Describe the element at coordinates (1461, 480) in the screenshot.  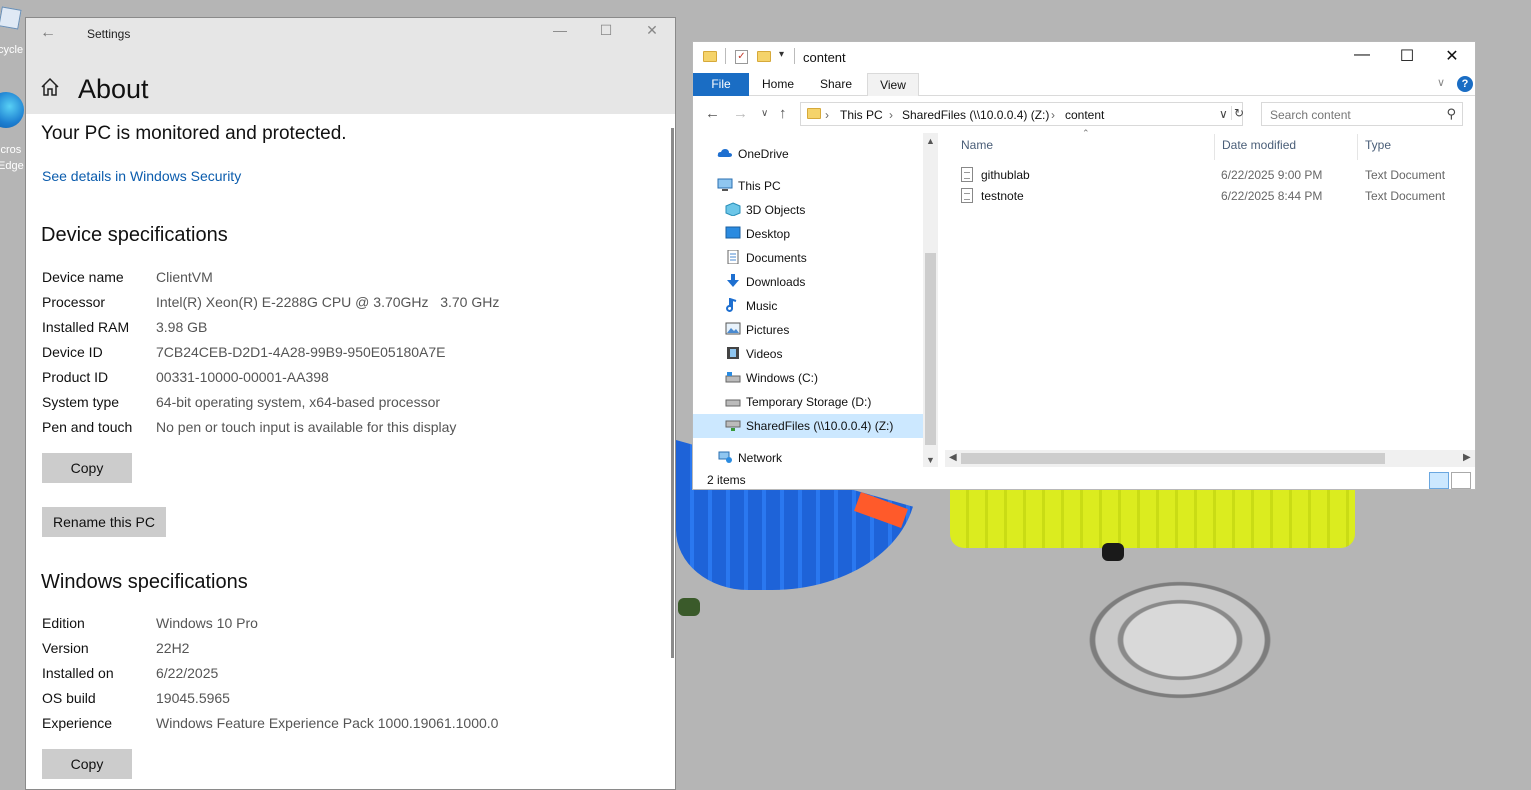
I see `large-icons-view-icon` at that location.